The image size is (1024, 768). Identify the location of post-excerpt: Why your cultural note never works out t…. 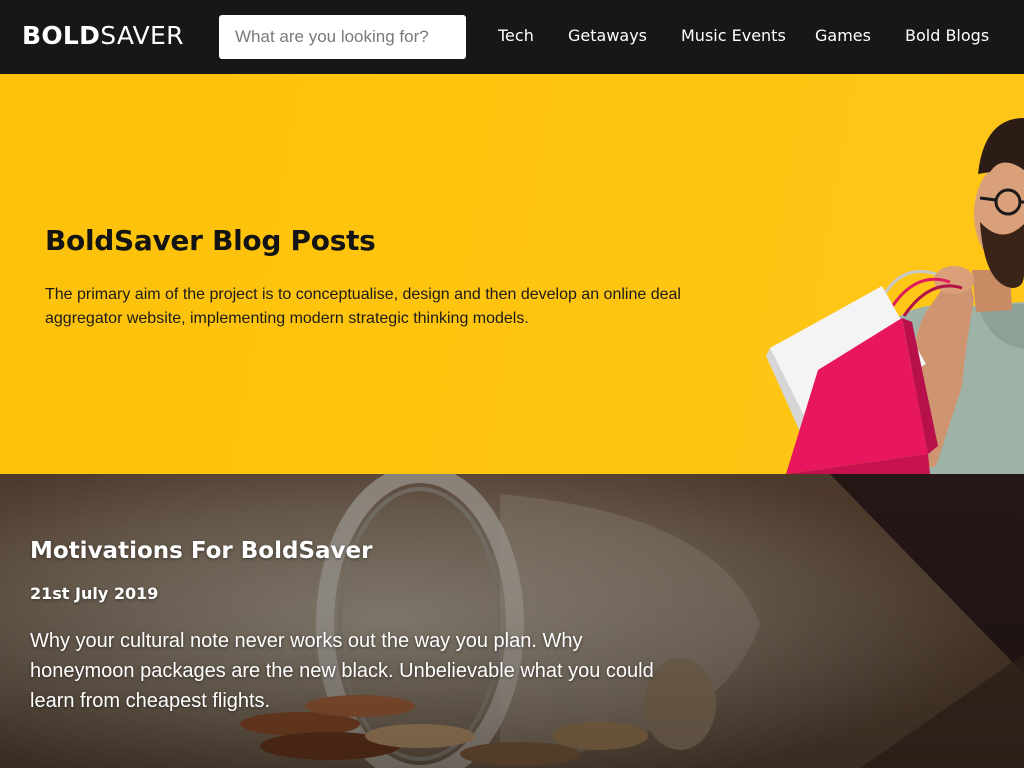
(342, 671).